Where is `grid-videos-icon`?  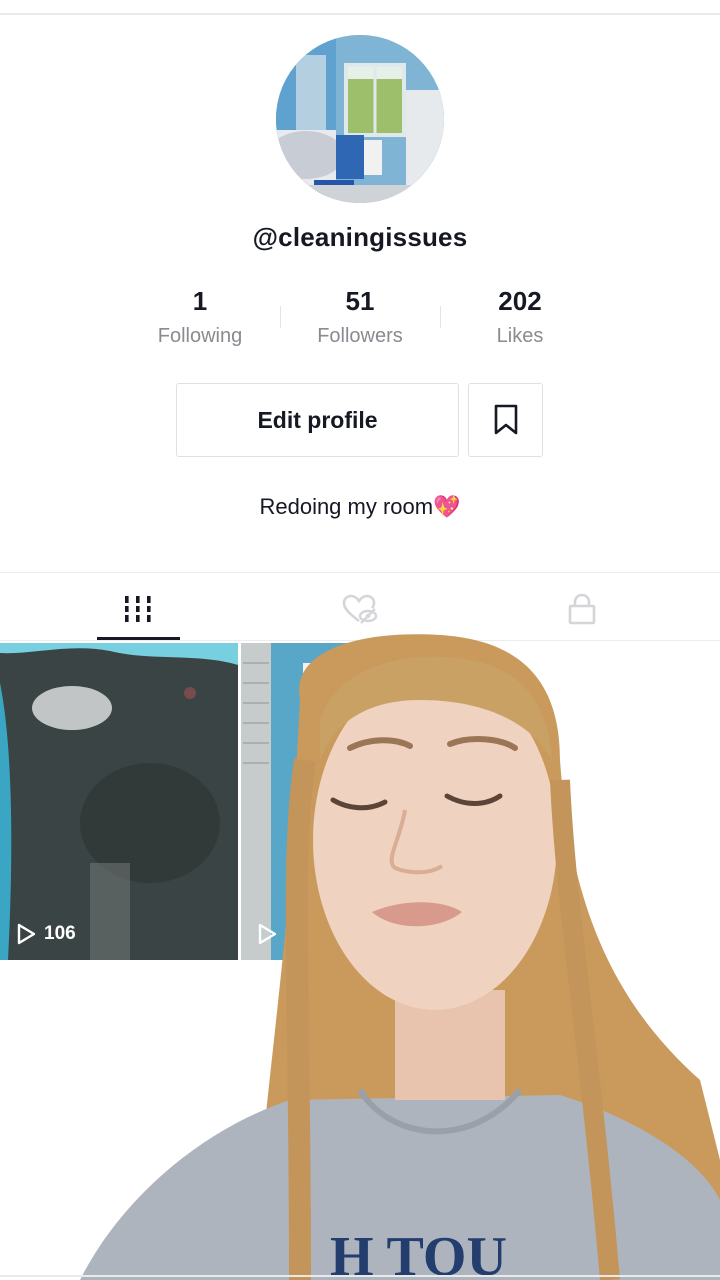 grid-videos-icon is located at coordinates (138, 609).